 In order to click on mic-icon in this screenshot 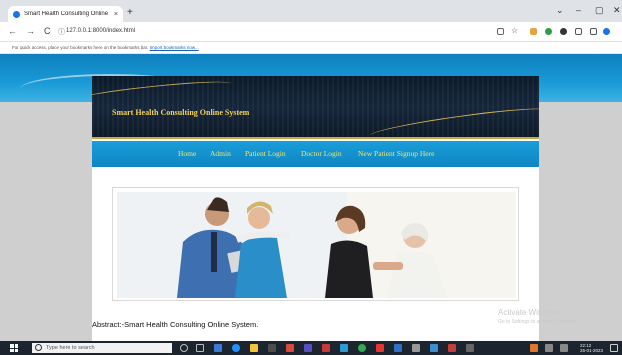, I will do `click(184, 348)`.